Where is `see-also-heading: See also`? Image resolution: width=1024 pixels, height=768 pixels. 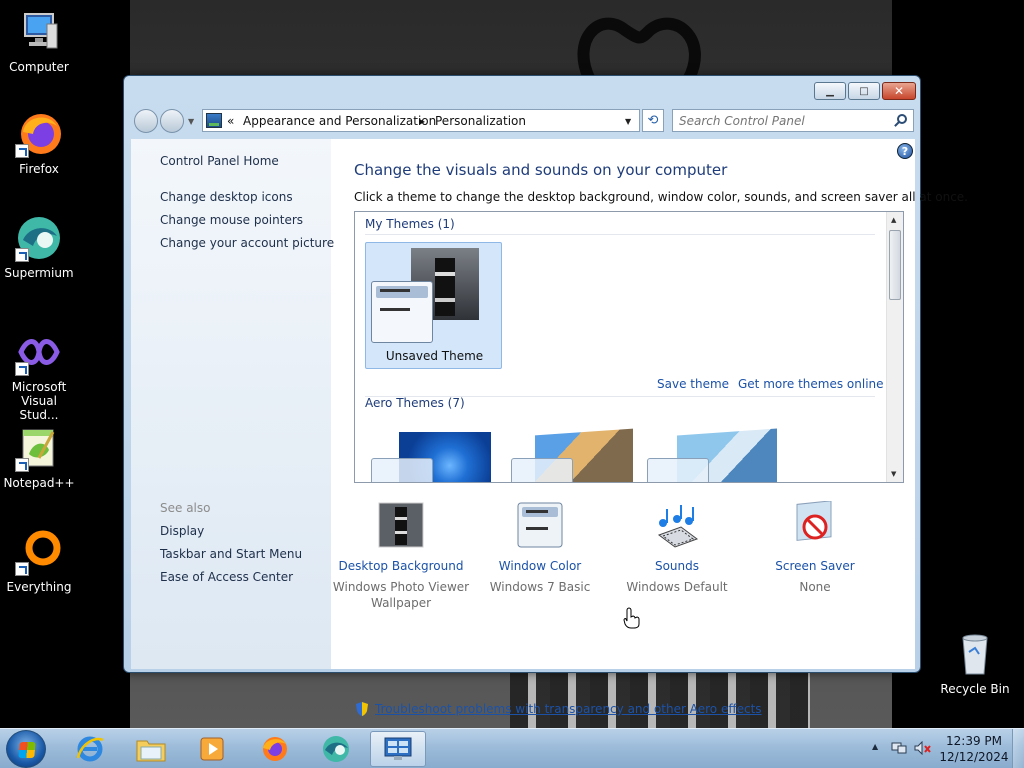
see-also-heading: See also is located at coordinates (185, 508).